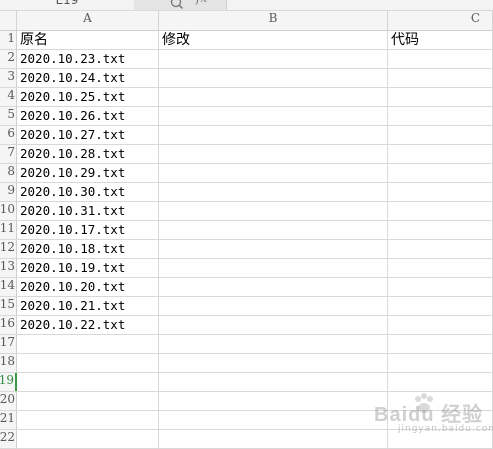 The image size is (493, 449). What do you see at coordinates (88, 230) in the screenshot?
I see `cell-a: 2020.10.17.txt` at bounding box center [88, 230].